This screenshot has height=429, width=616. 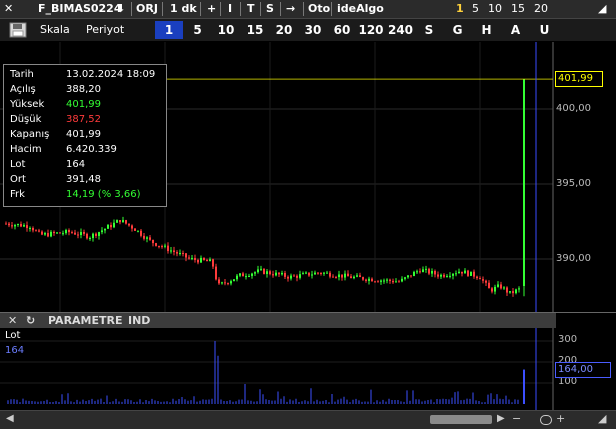 I want to click on period-15: 15, so click(x=255, y=30).